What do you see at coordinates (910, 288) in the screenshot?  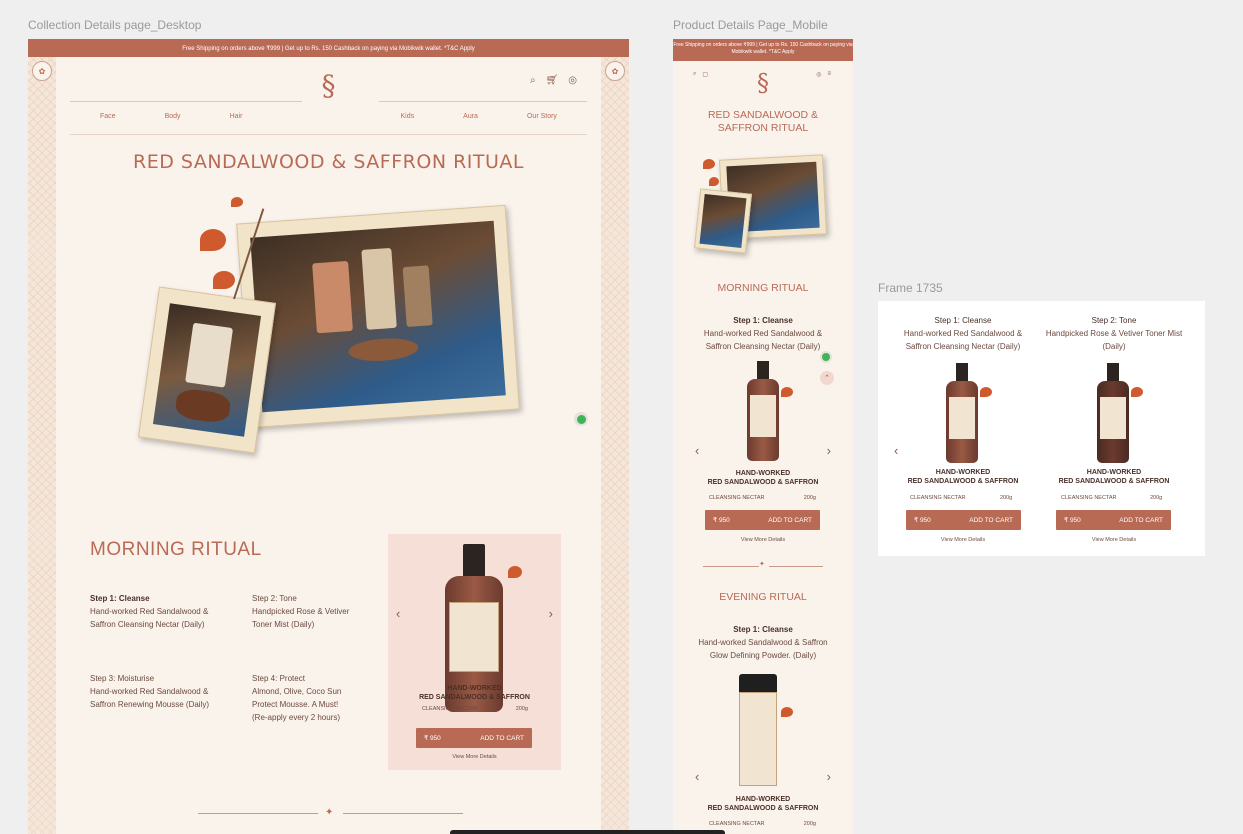 I see `frame-label-frame: Frame 1735` at bounding box center [910, 288].